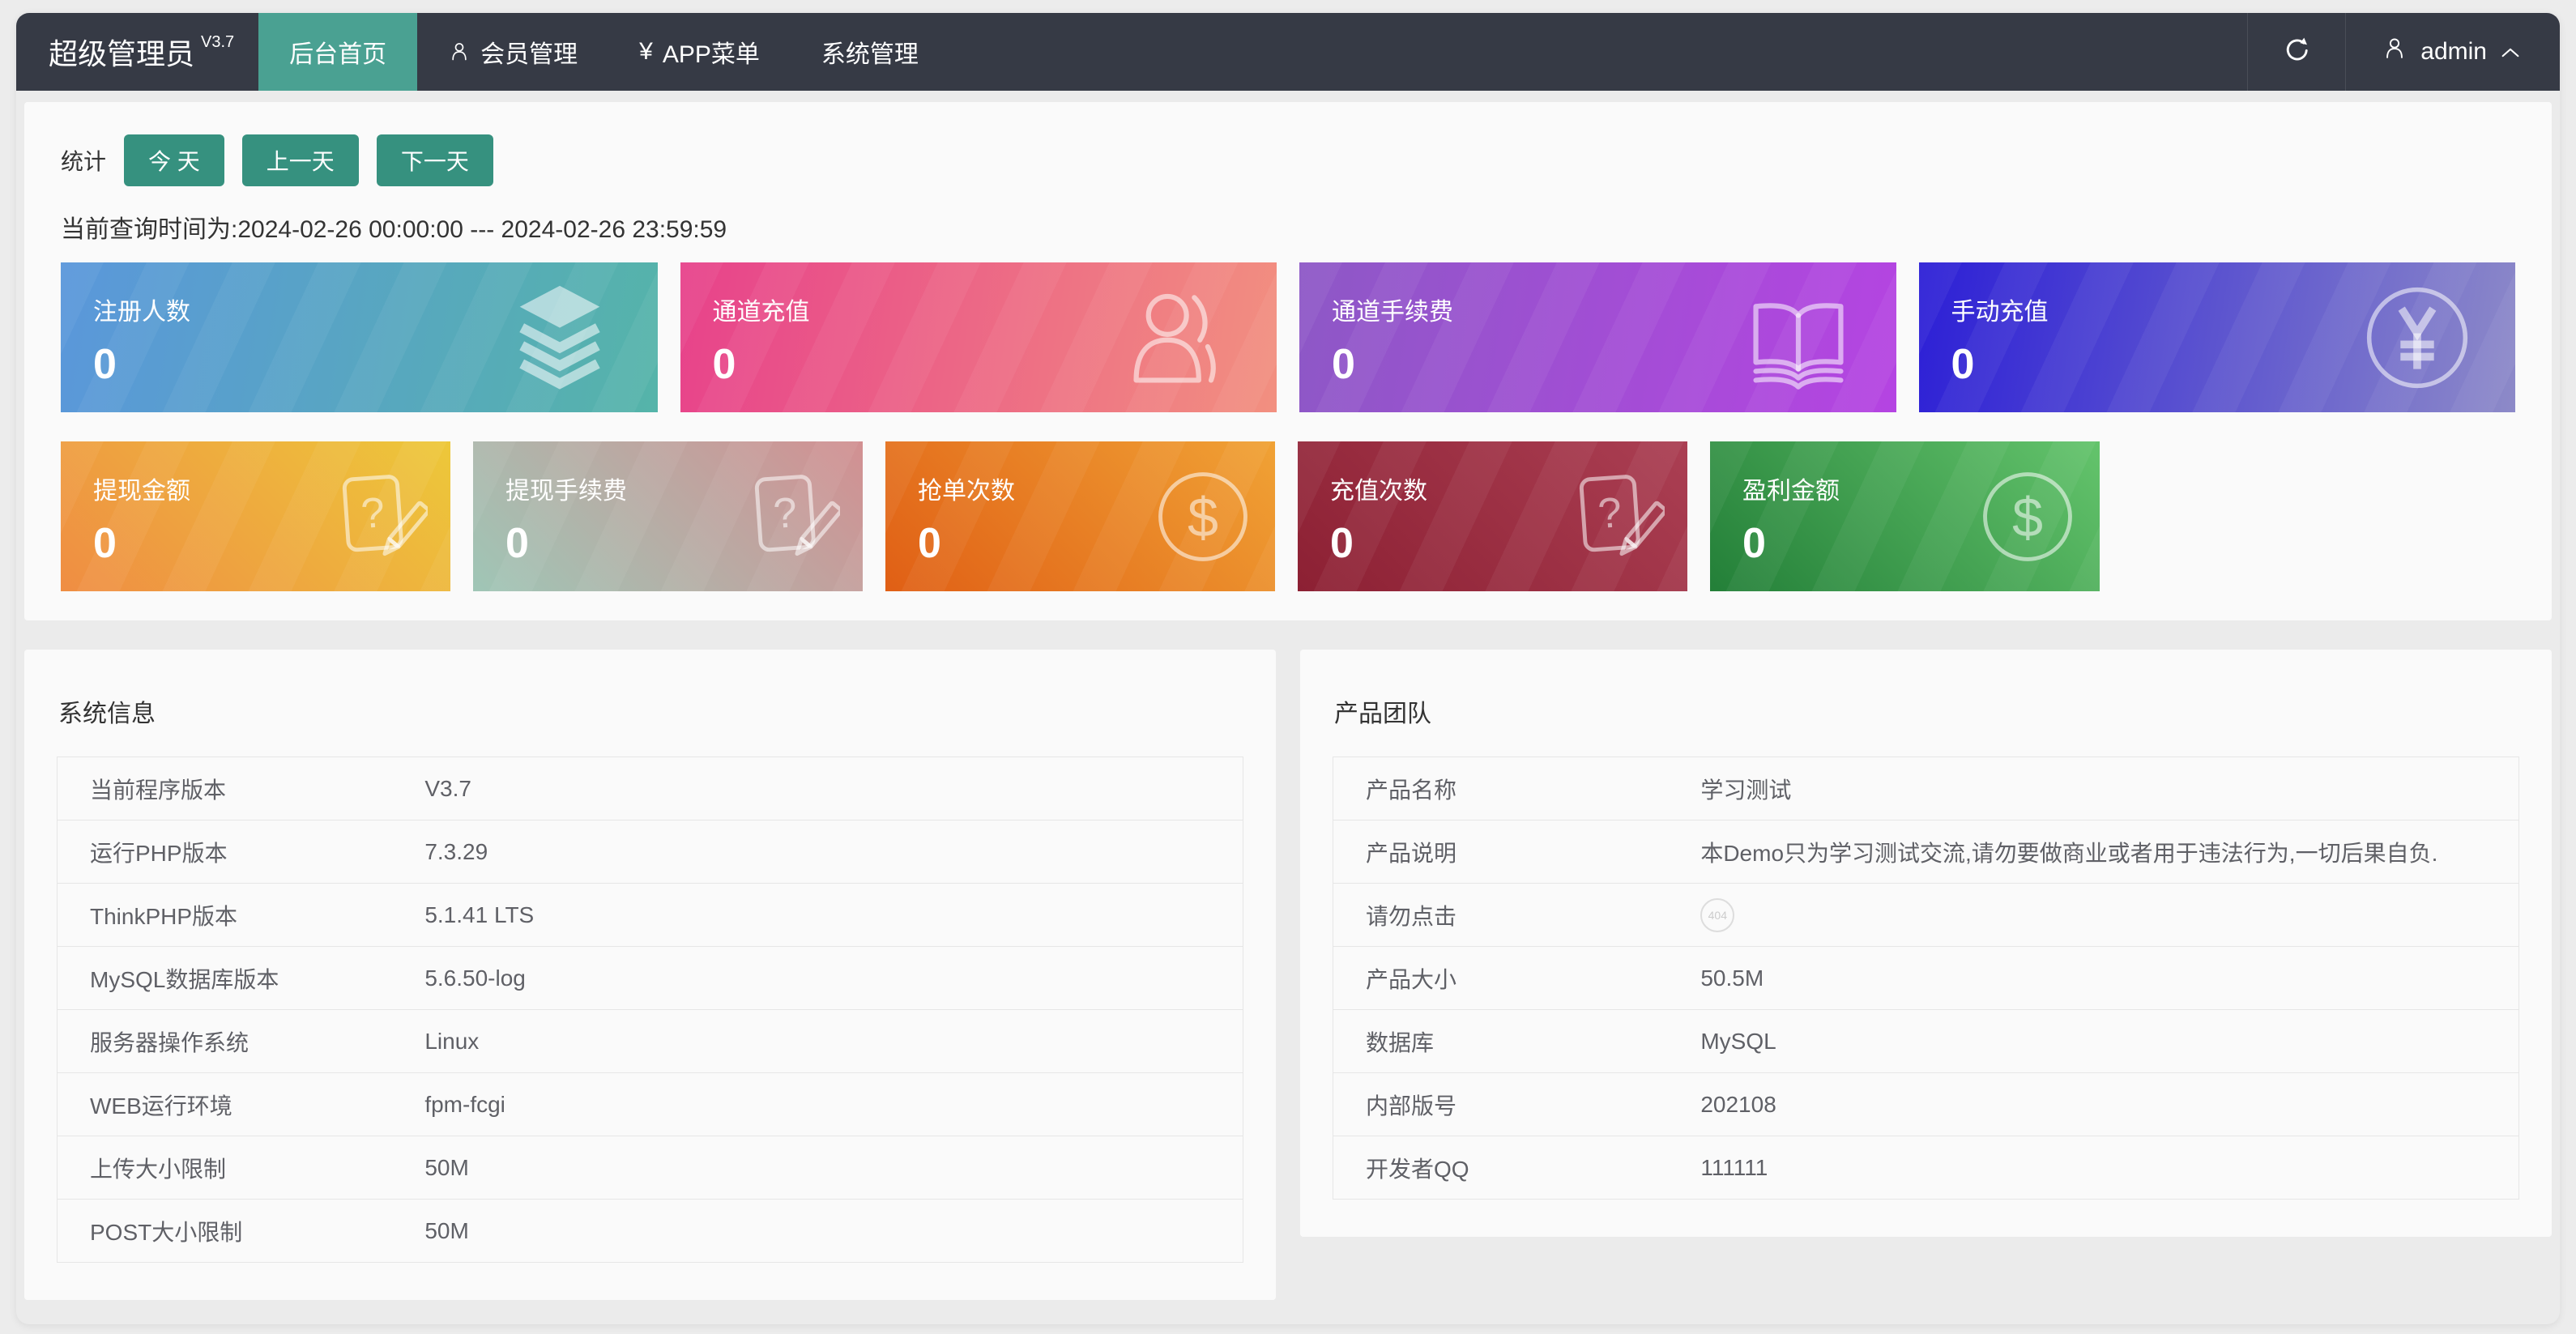  Describe the element at coordinates (1926, 788) in the screenshot. I see `info-row: 产品名称 学习测试` at that location.